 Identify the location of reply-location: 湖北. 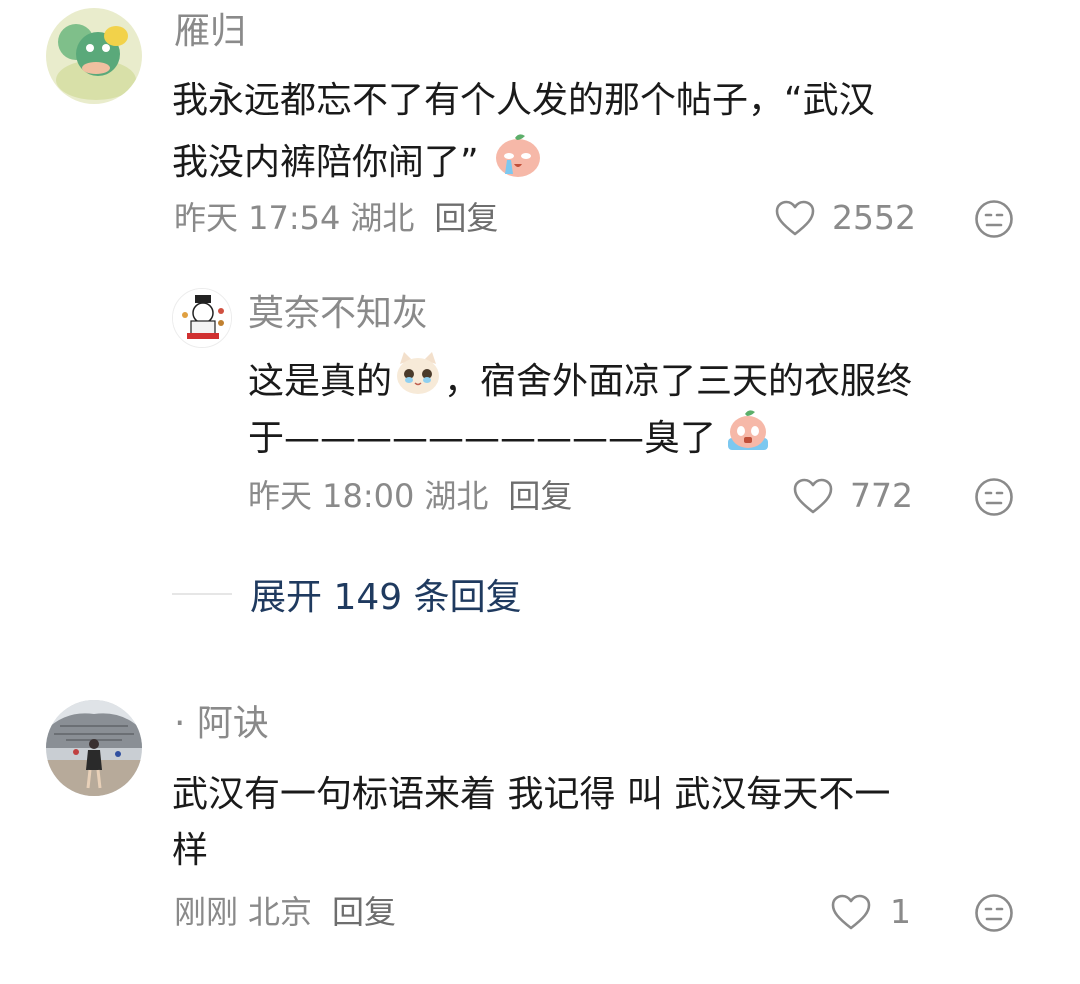
(456, 496).